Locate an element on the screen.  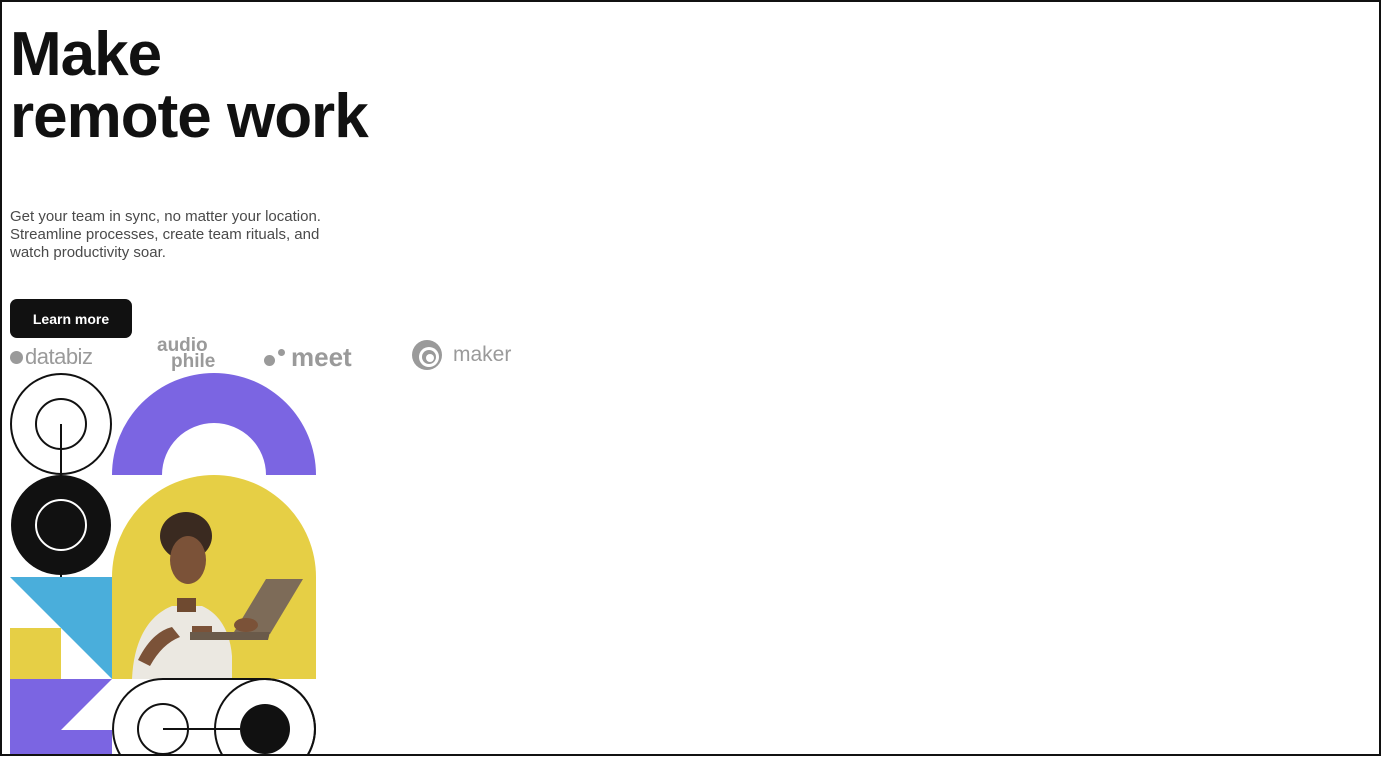
geometric-tiles-shape is located at coordinates (61, 665).